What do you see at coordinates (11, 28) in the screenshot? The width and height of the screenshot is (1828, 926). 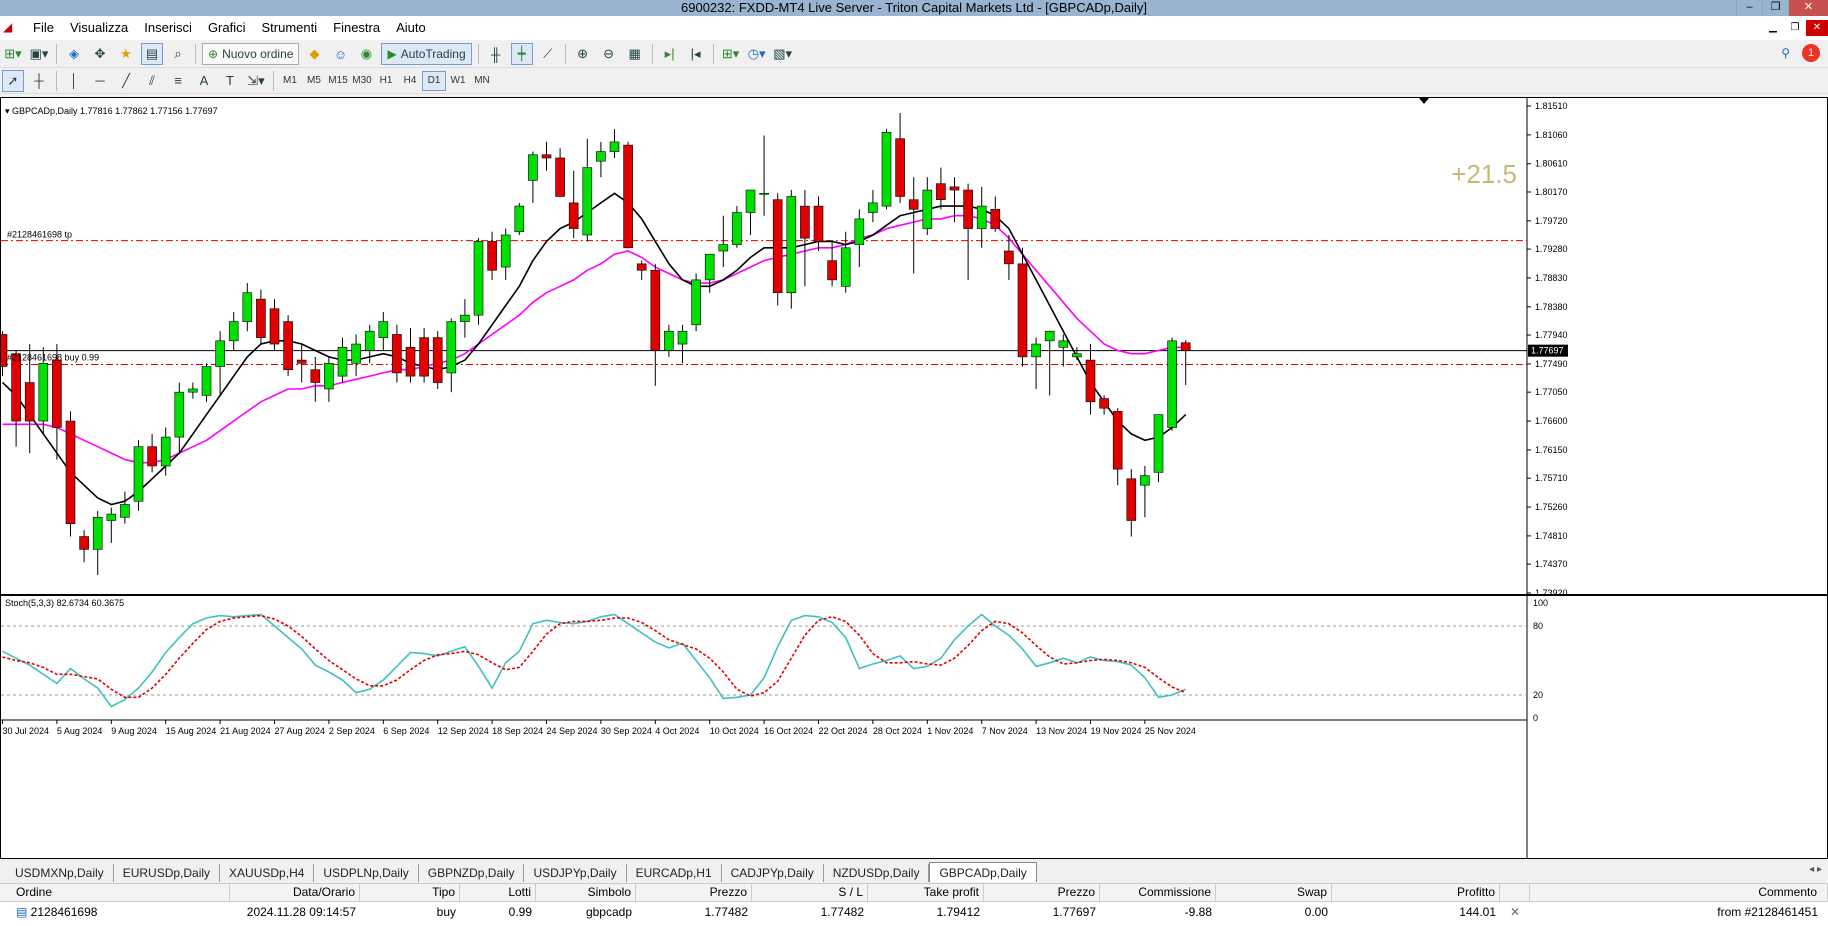 I see `app-icon: ◢` at bounding box center [11, 28].